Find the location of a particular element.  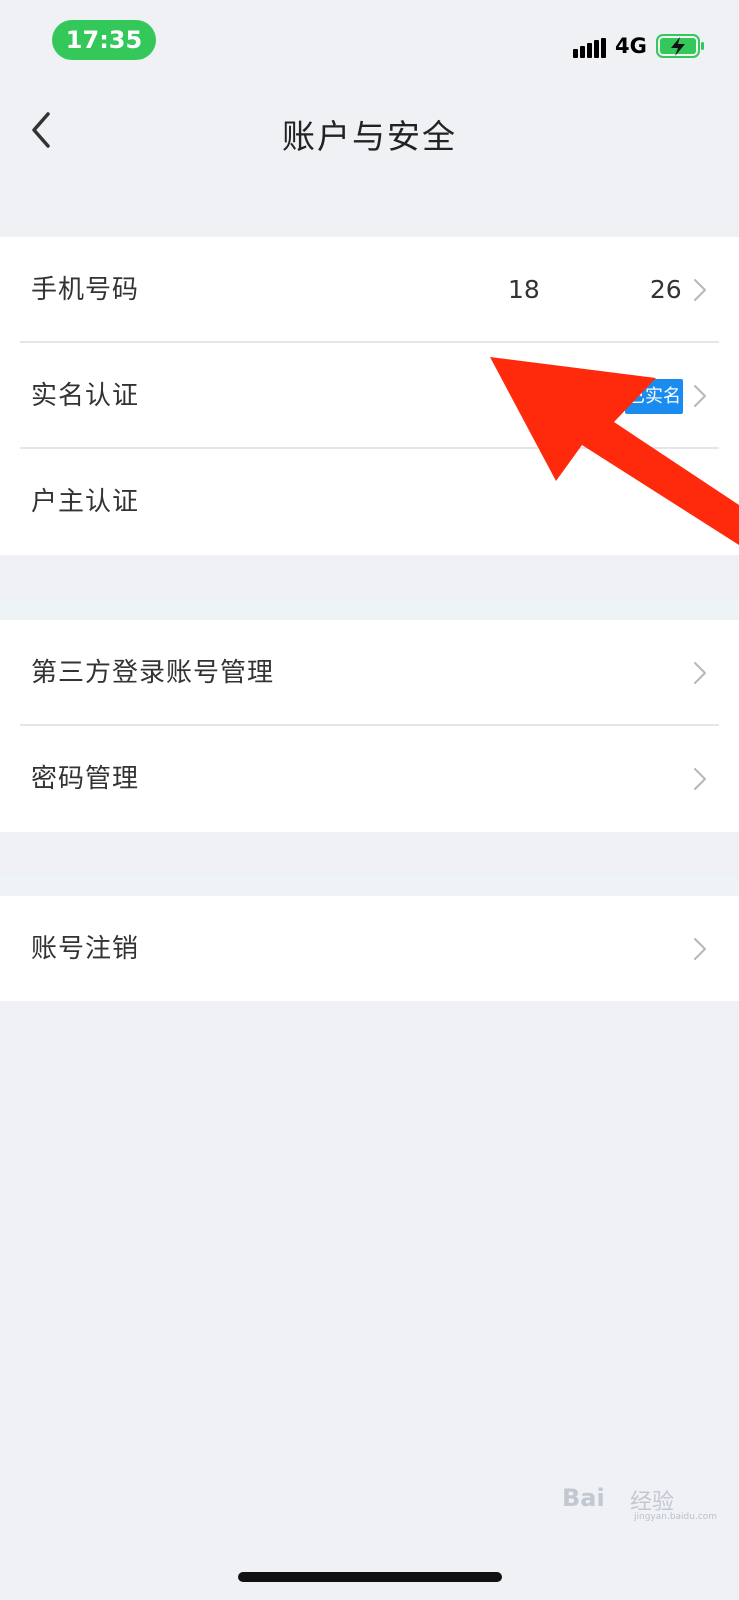

password-management-row: 密码管理 is located at coordinates (369, 779).